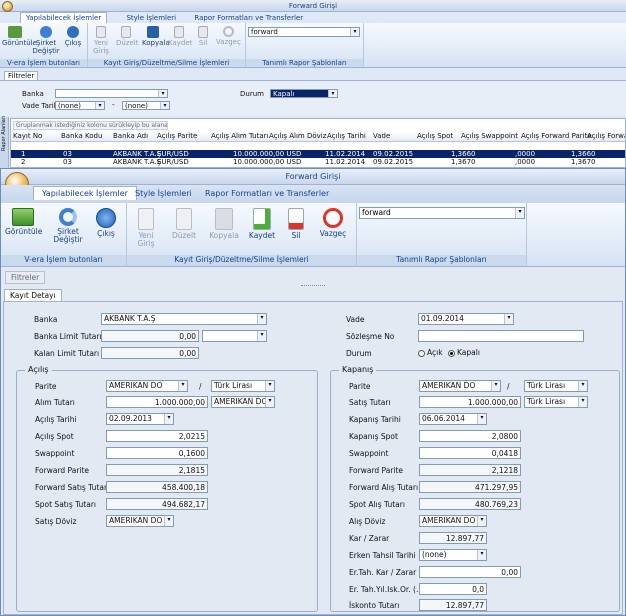 Image resolution: width=626 pixels, height=616 pixels. I want to click on purchase-currency-select: AMERIKAN DO ▾, so click(243, 402).